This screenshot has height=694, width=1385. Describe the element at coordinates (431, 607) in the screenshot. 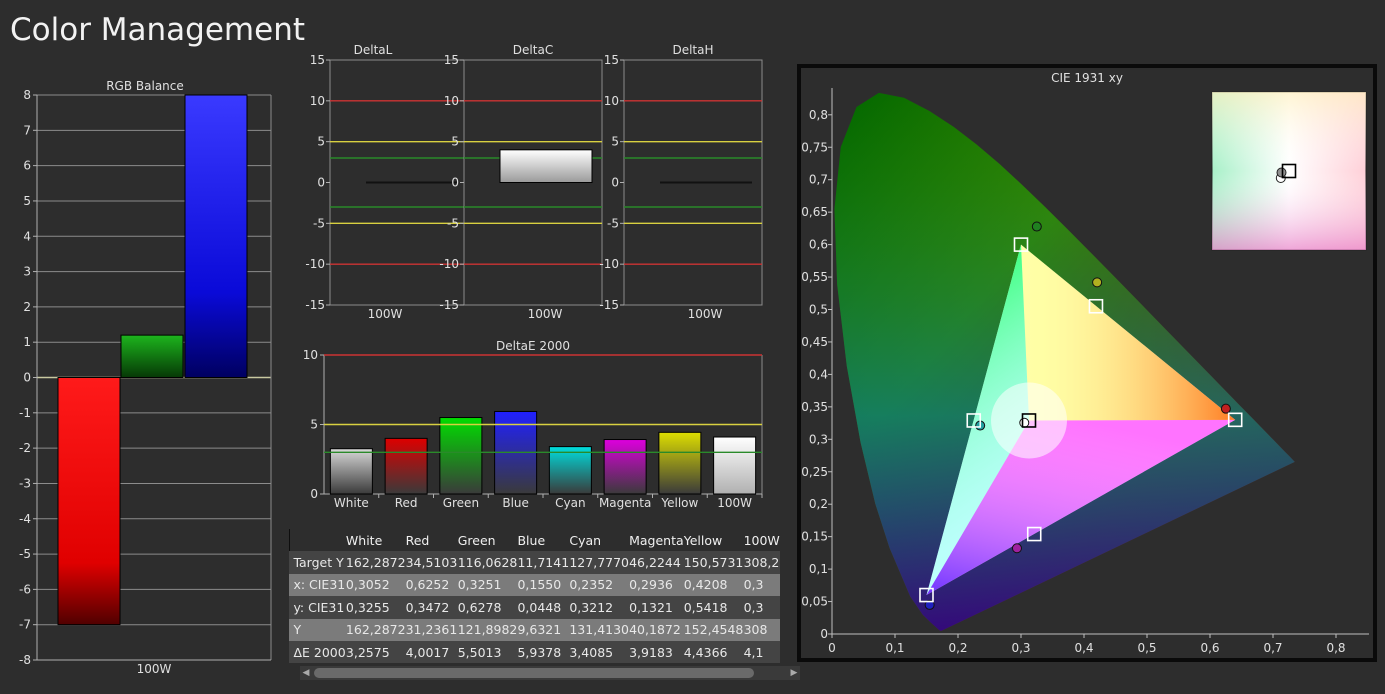

I see `table-cell: 0,3472` at that location.